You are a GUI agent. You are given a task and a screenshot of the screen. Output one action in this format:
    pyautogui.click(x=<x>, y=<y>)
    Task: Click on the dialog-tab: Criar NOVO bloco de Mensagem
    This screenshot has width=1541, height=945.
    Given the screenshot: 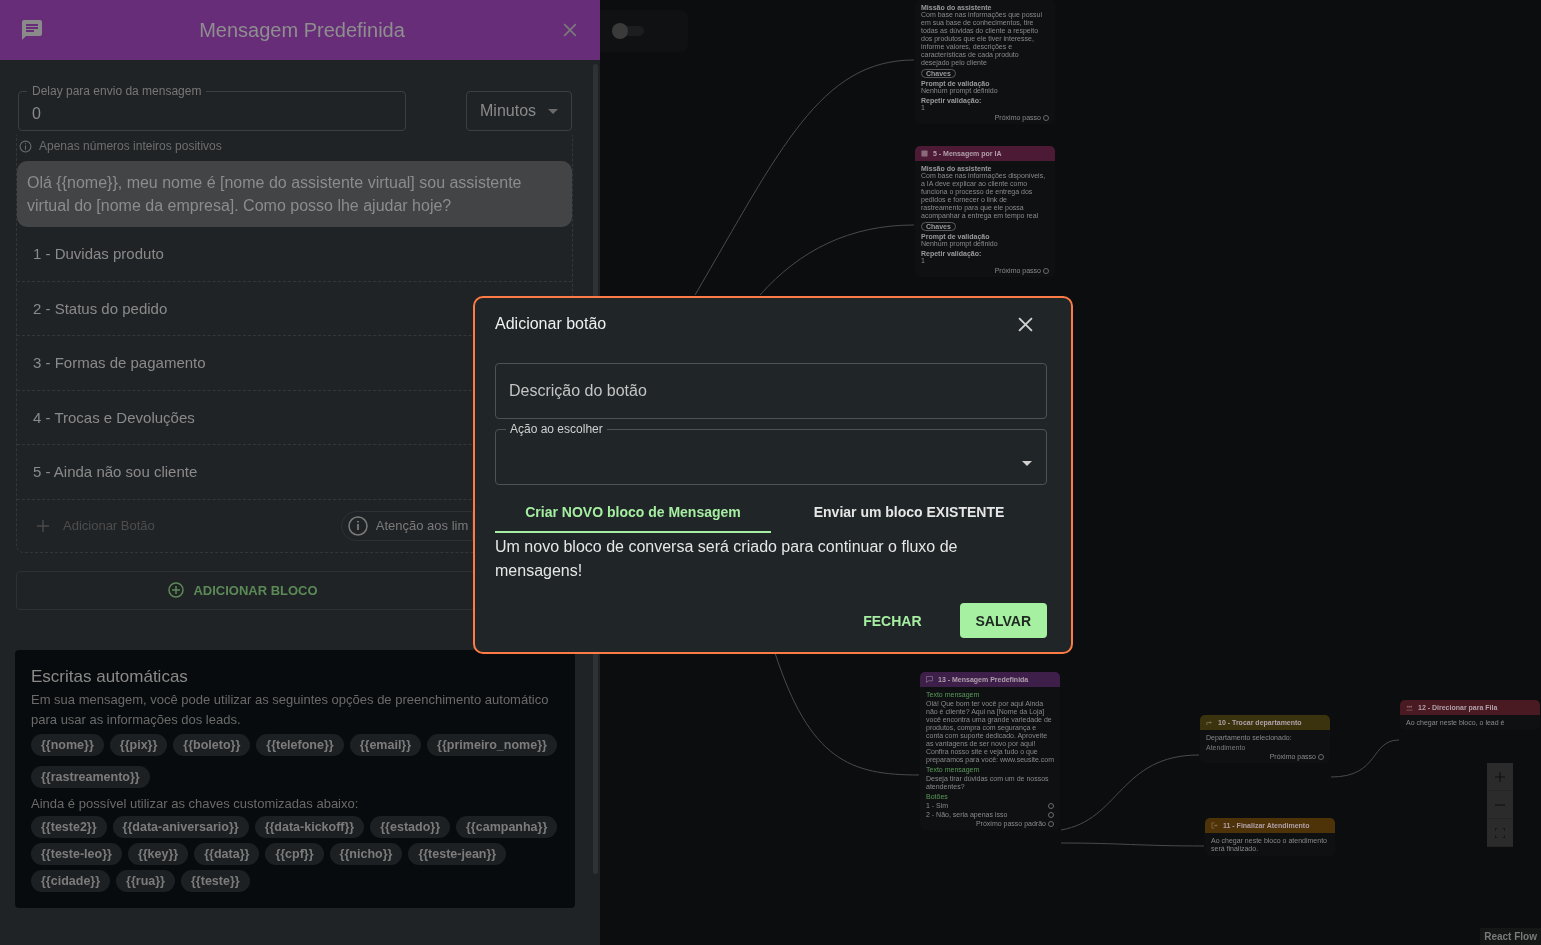 What is the action you would take?
    pyautogui.click(x=633, y=513)
    